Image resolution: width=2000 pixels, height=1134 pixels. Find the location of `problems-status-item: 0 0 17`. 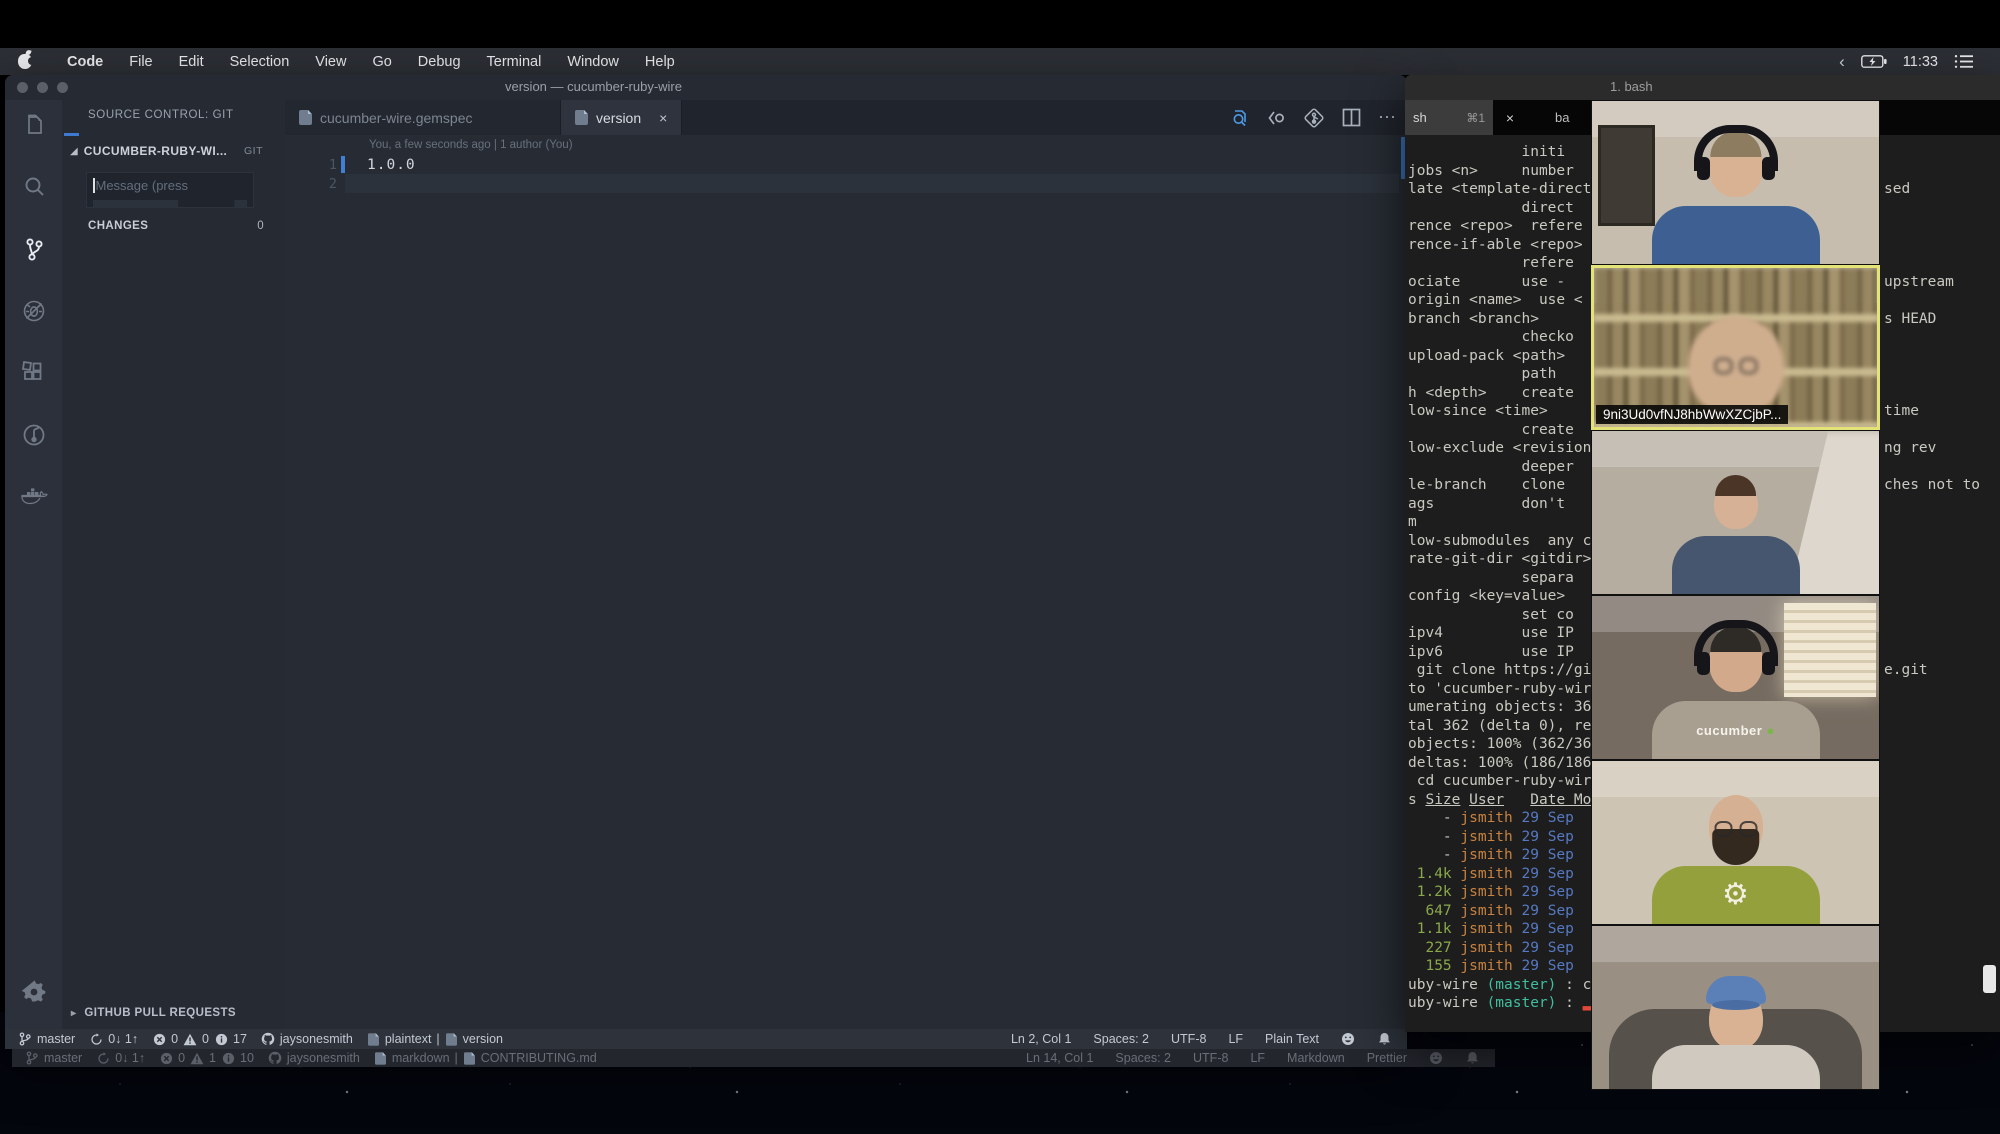

problems-status-item: 0 0 17 is located at coordinates (199, 1039).